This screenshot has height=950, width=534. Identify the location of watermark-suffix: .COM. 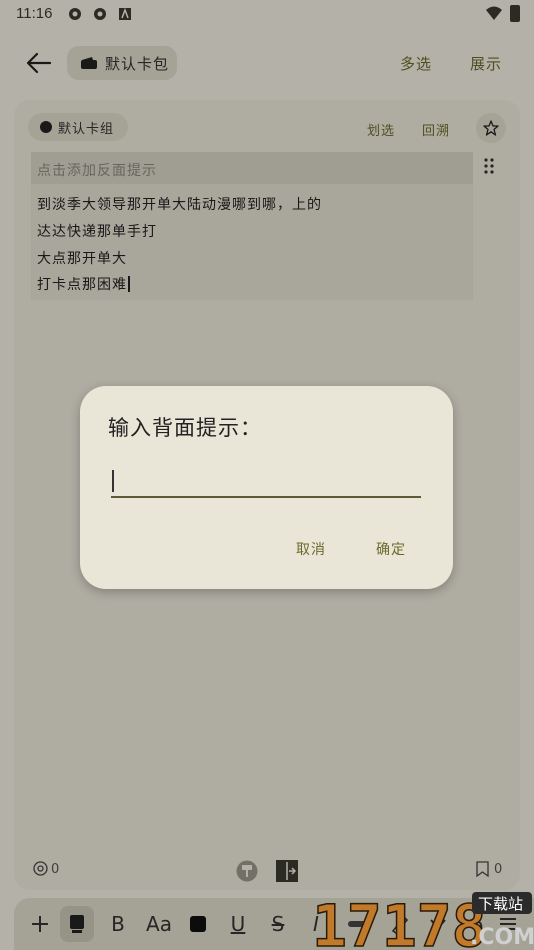
(502, 937).